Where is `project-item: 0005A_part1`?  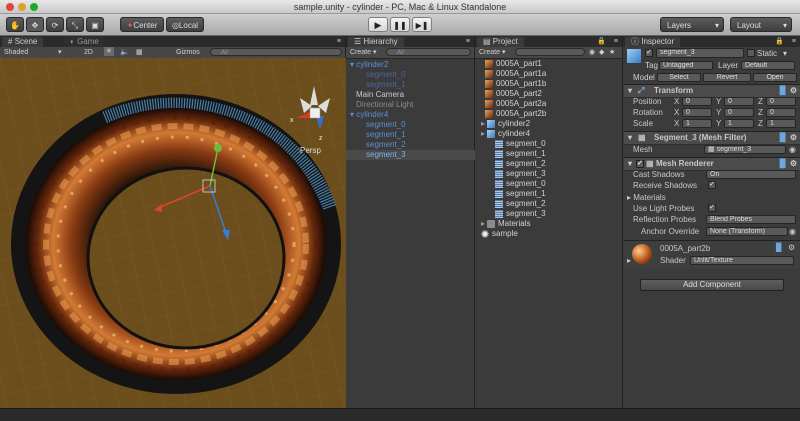 project-item: 0005A_part1 is located at coordinates (513, 64).